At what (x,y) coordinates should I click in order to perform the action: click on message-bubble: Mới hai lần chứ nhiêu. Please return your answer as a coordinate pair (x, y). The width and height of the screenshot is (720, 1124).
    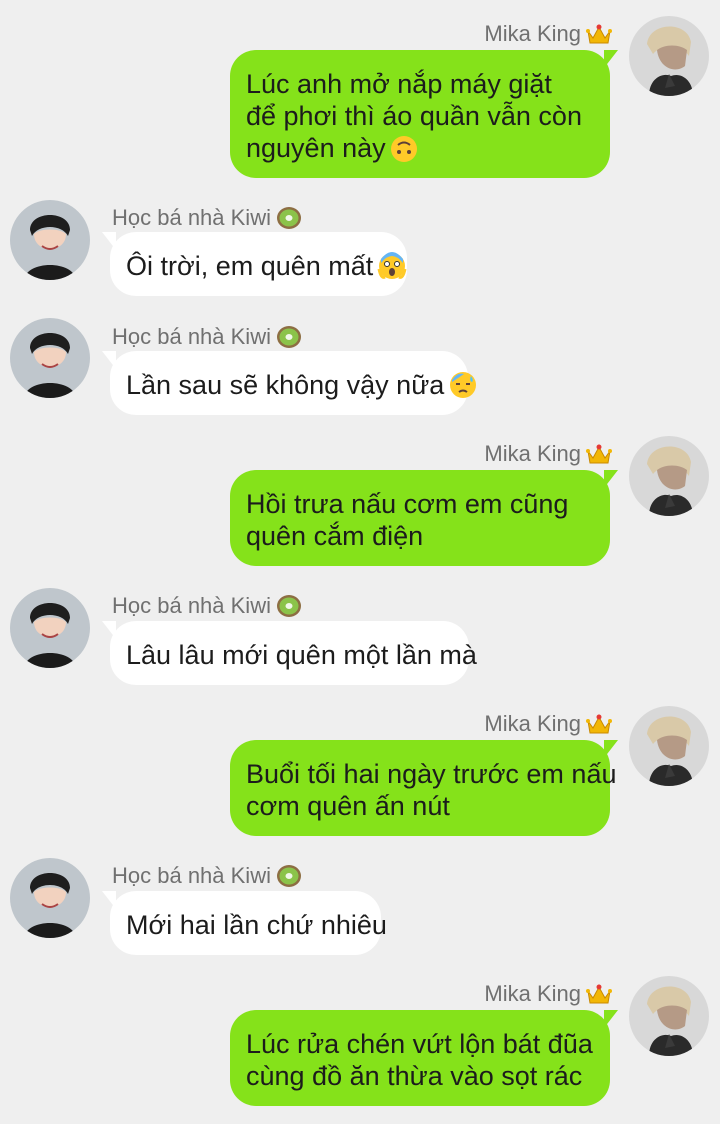
    Looking at the image, I should click on (244, 923).